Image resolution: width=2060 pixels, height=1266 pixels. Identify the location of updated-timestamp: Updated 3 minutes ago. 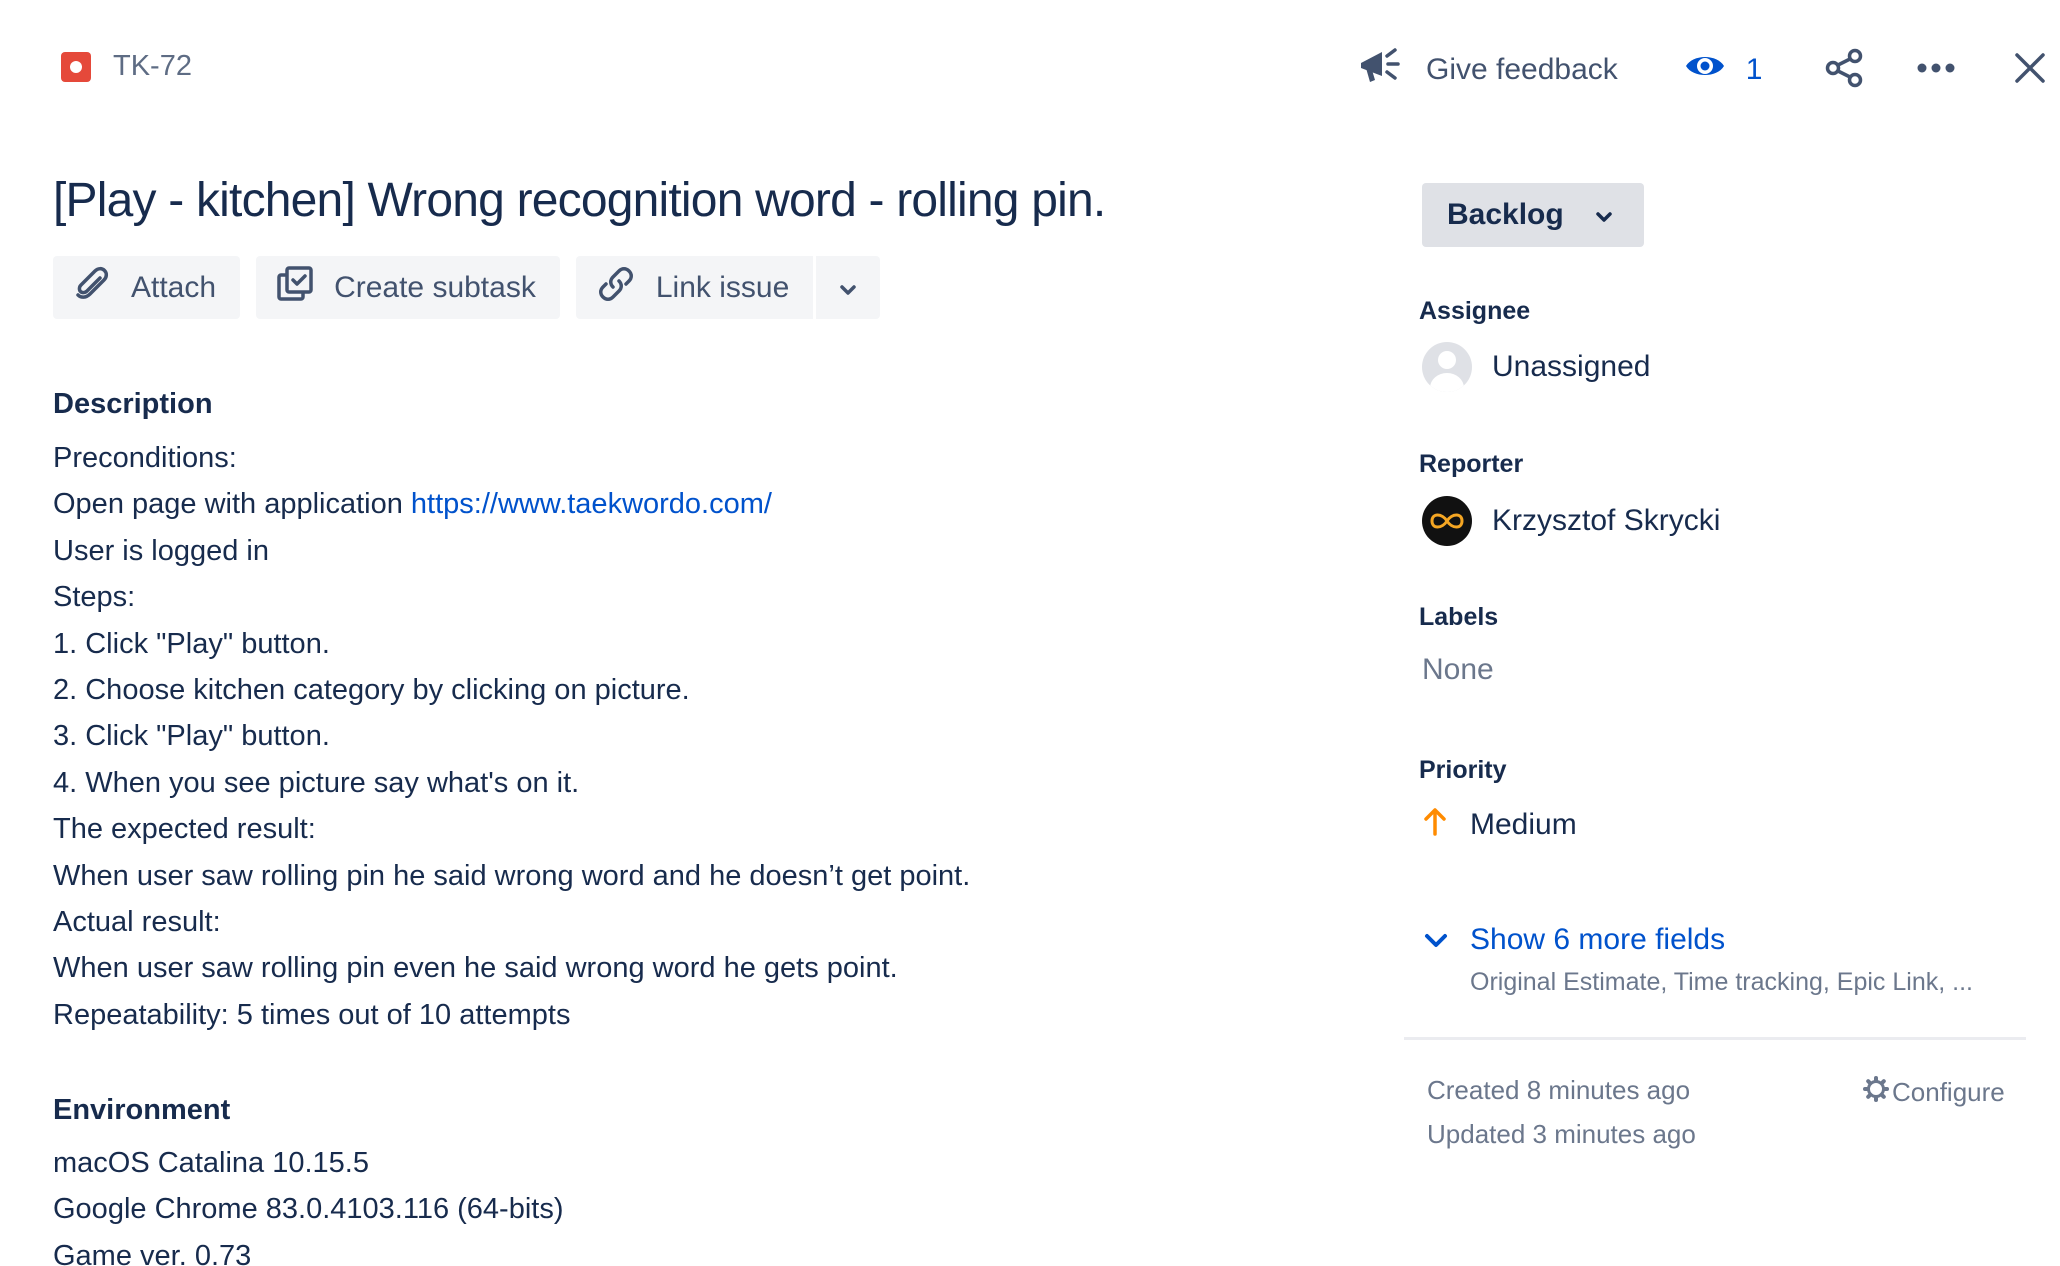
(1561, 1134).